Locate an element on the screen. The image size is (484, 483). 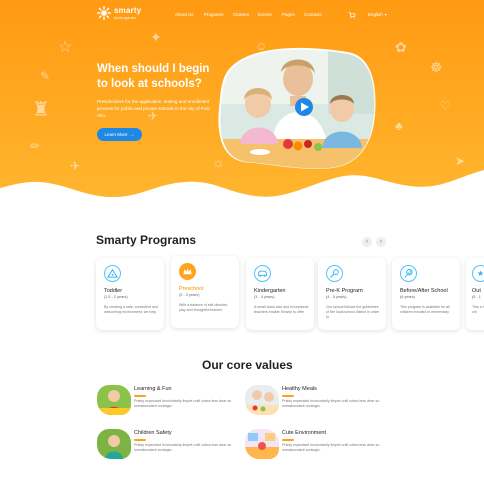
pencil-doodle-icon: ✏ is located at coordinates (35, 146).